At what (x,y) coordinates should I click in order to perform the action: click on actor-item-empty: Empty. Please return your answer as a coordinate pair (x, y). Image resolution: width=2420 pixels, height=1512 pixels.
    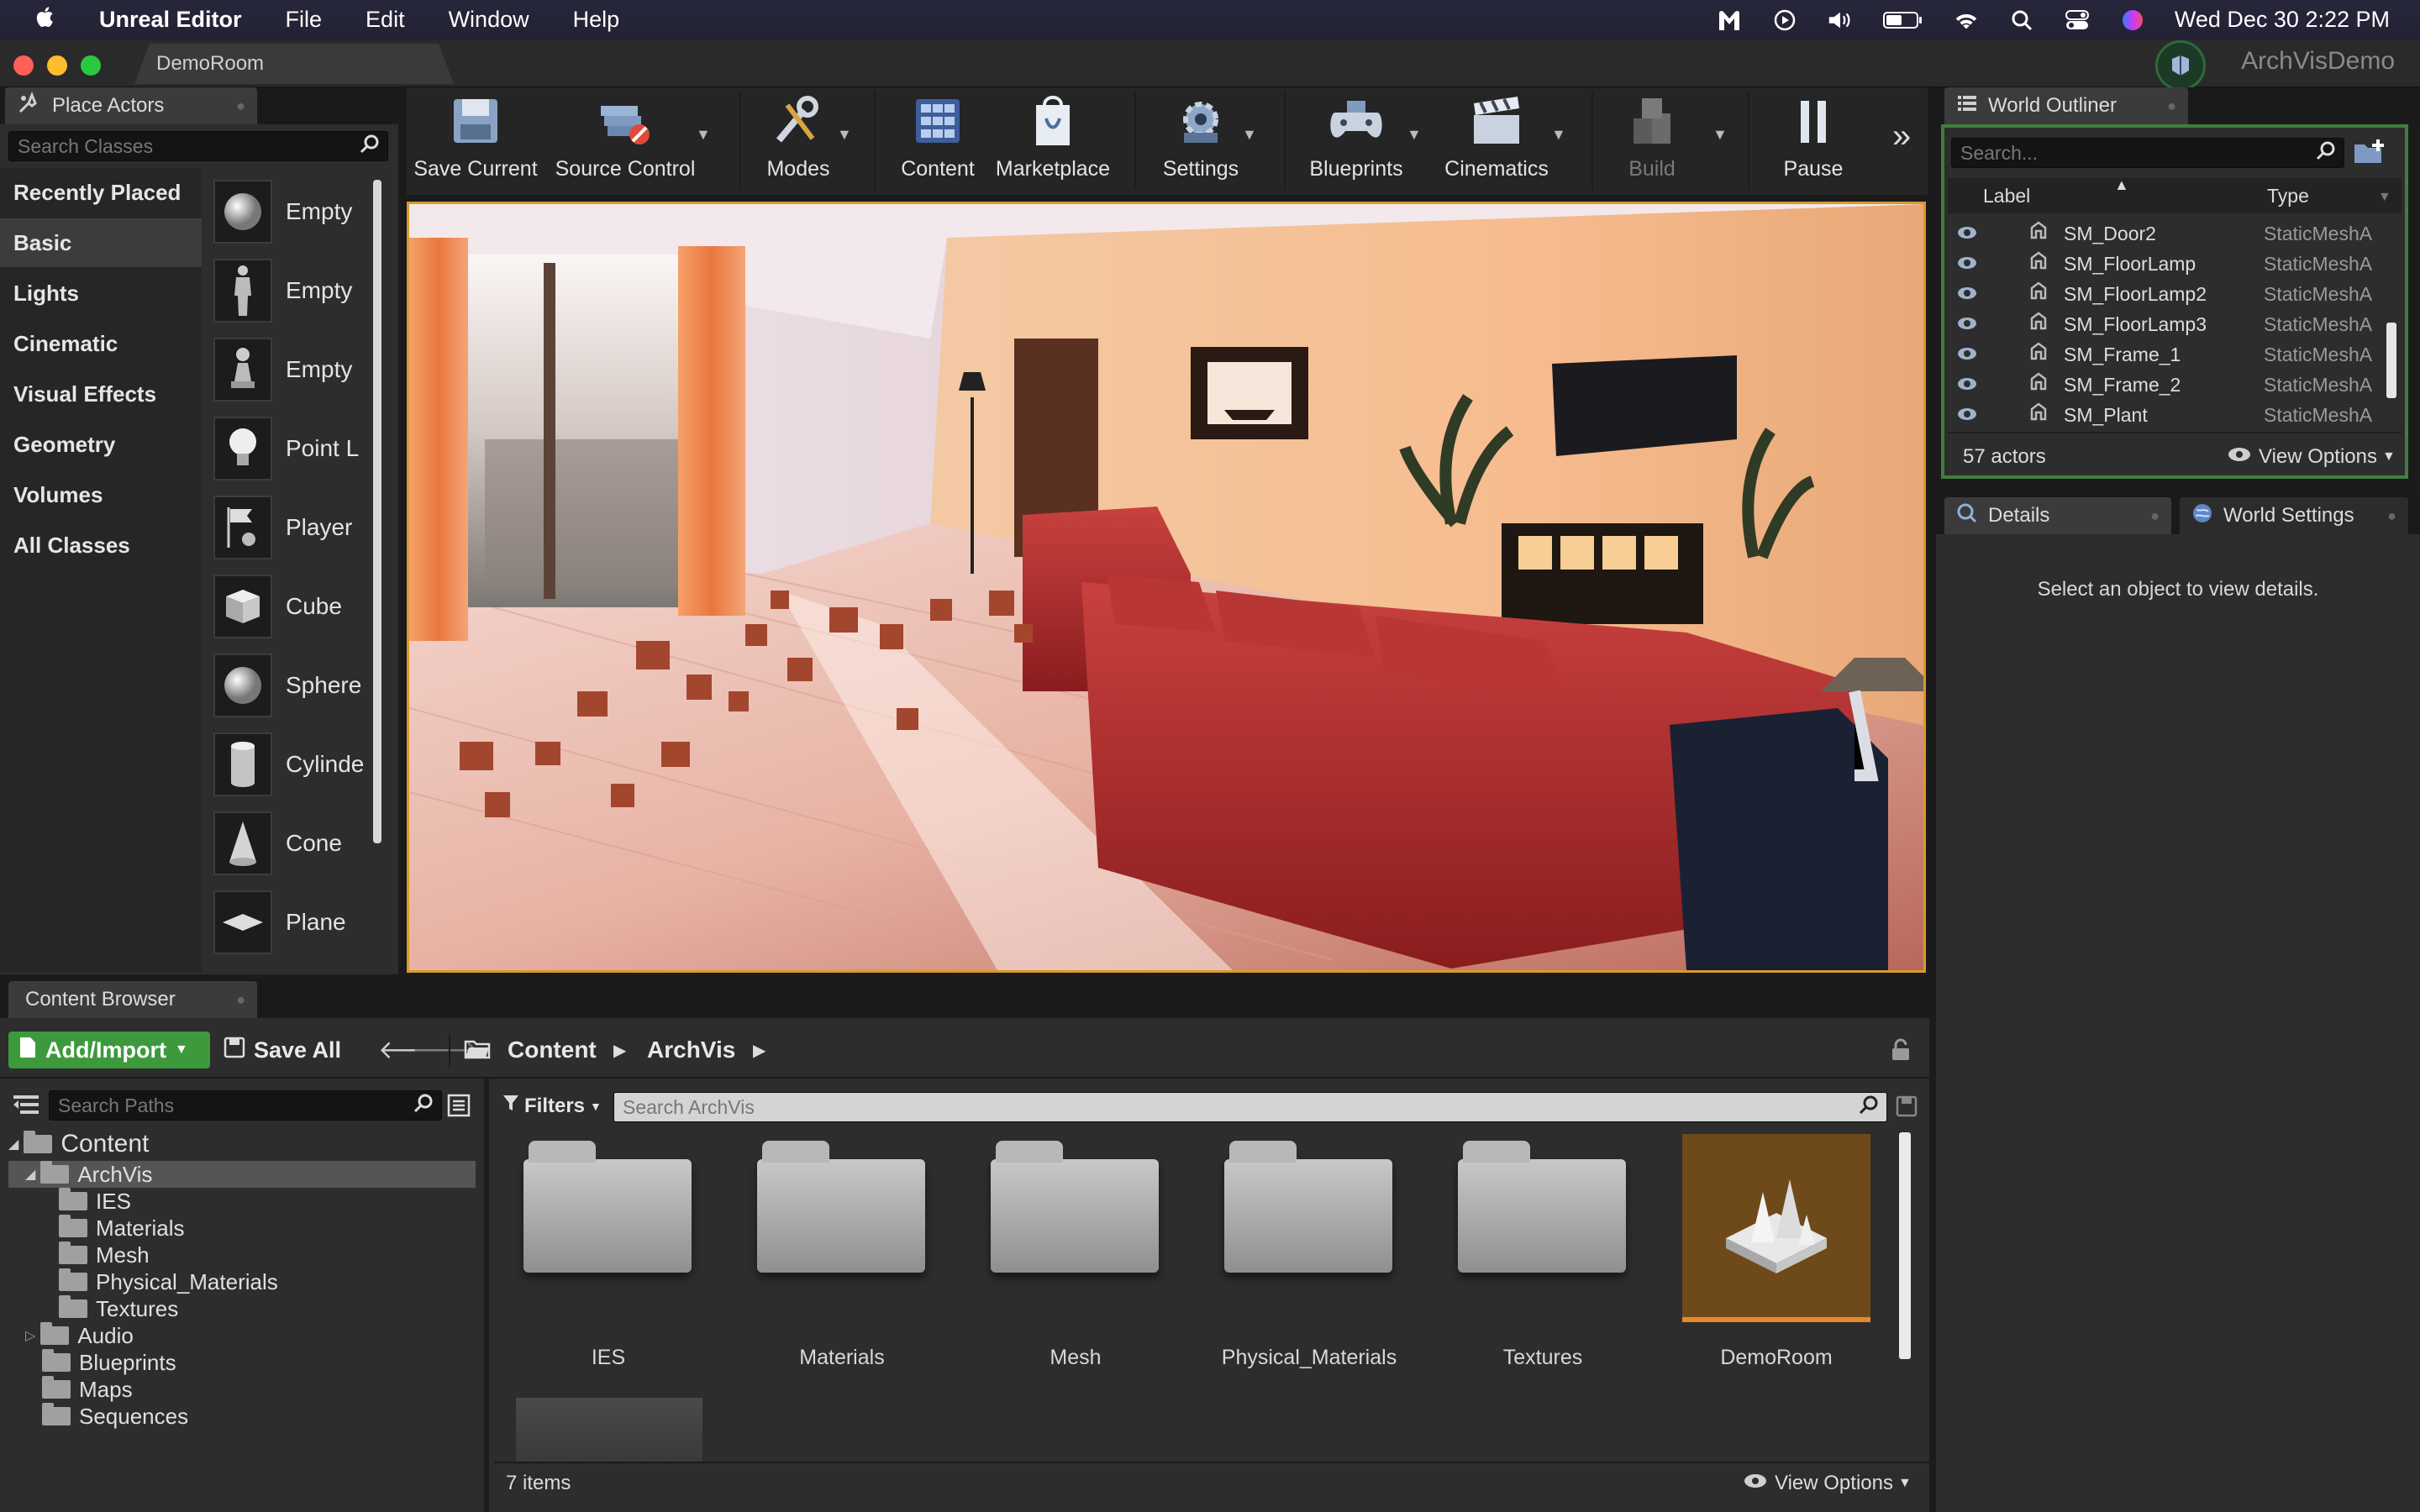
    Looking at the image, I should click on (293, 211).